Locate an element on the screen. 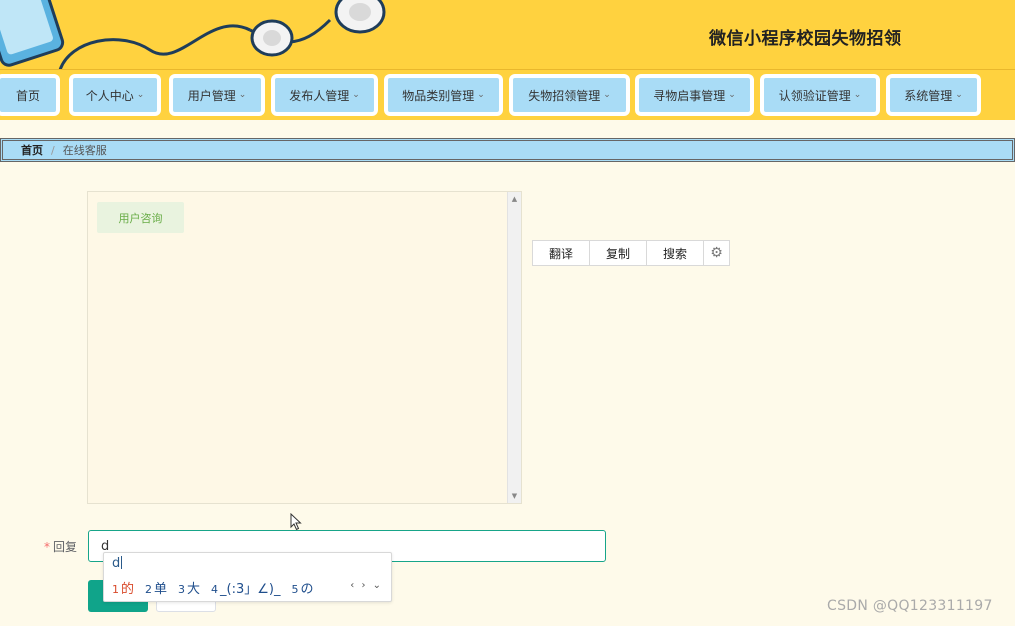 The height and width of the screenshot is (626, 1015). nav-item-system-management: 系统管理 ⌄ is located at coordinates (933, 95).